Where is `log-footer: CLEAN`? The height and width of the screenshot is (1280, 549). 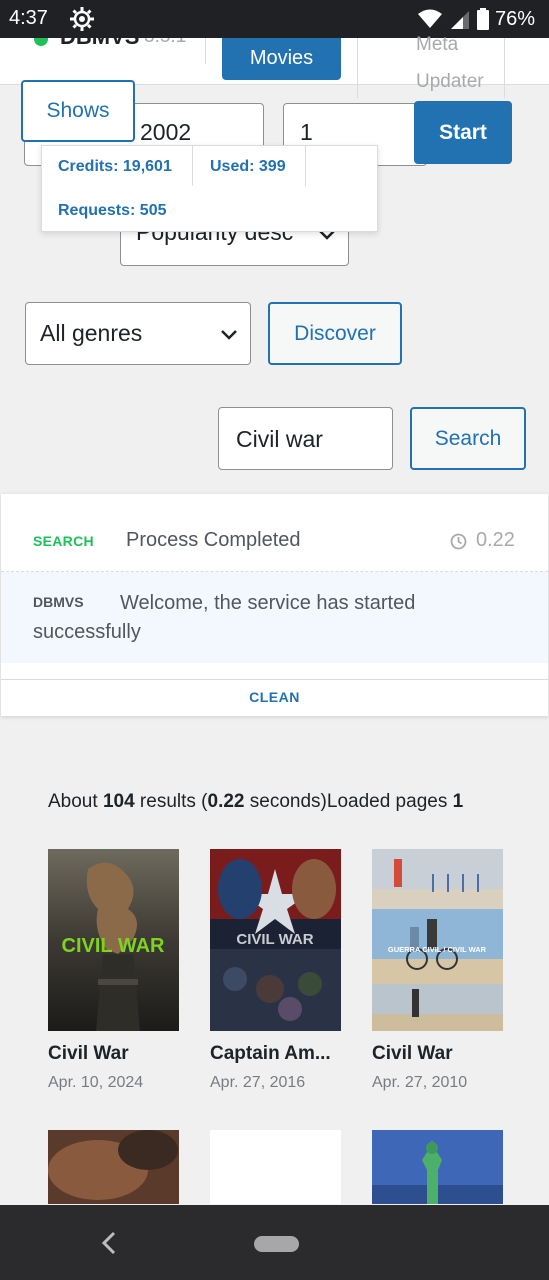
log-footer: CLEAN is located at coordinates (274, 697).